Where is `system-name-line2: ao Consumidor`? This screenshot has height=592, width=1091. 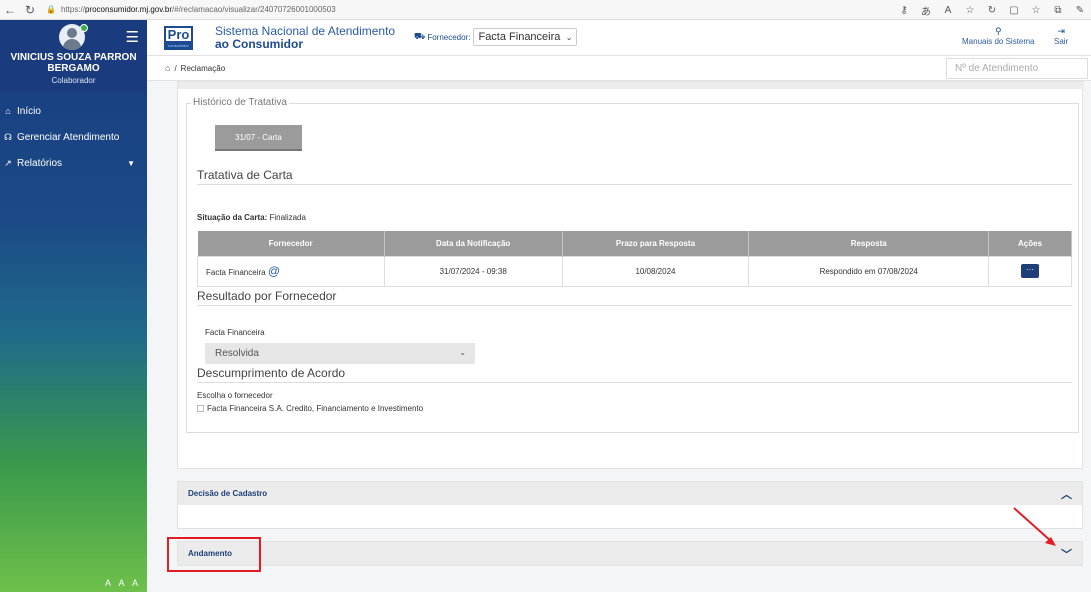
system-name-line2: ao Consumidor is located at coordinates (259, 44).